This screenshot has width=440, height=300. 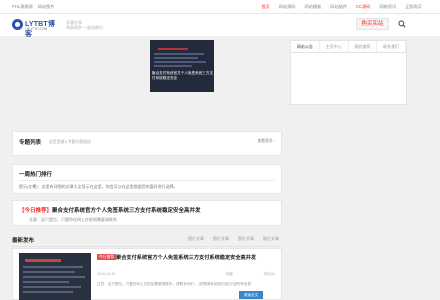 What do you see at coordinates (334, 46) in the screenshot?
I see `tab-home-center: 主页中心` at bounding box center [334, 46].